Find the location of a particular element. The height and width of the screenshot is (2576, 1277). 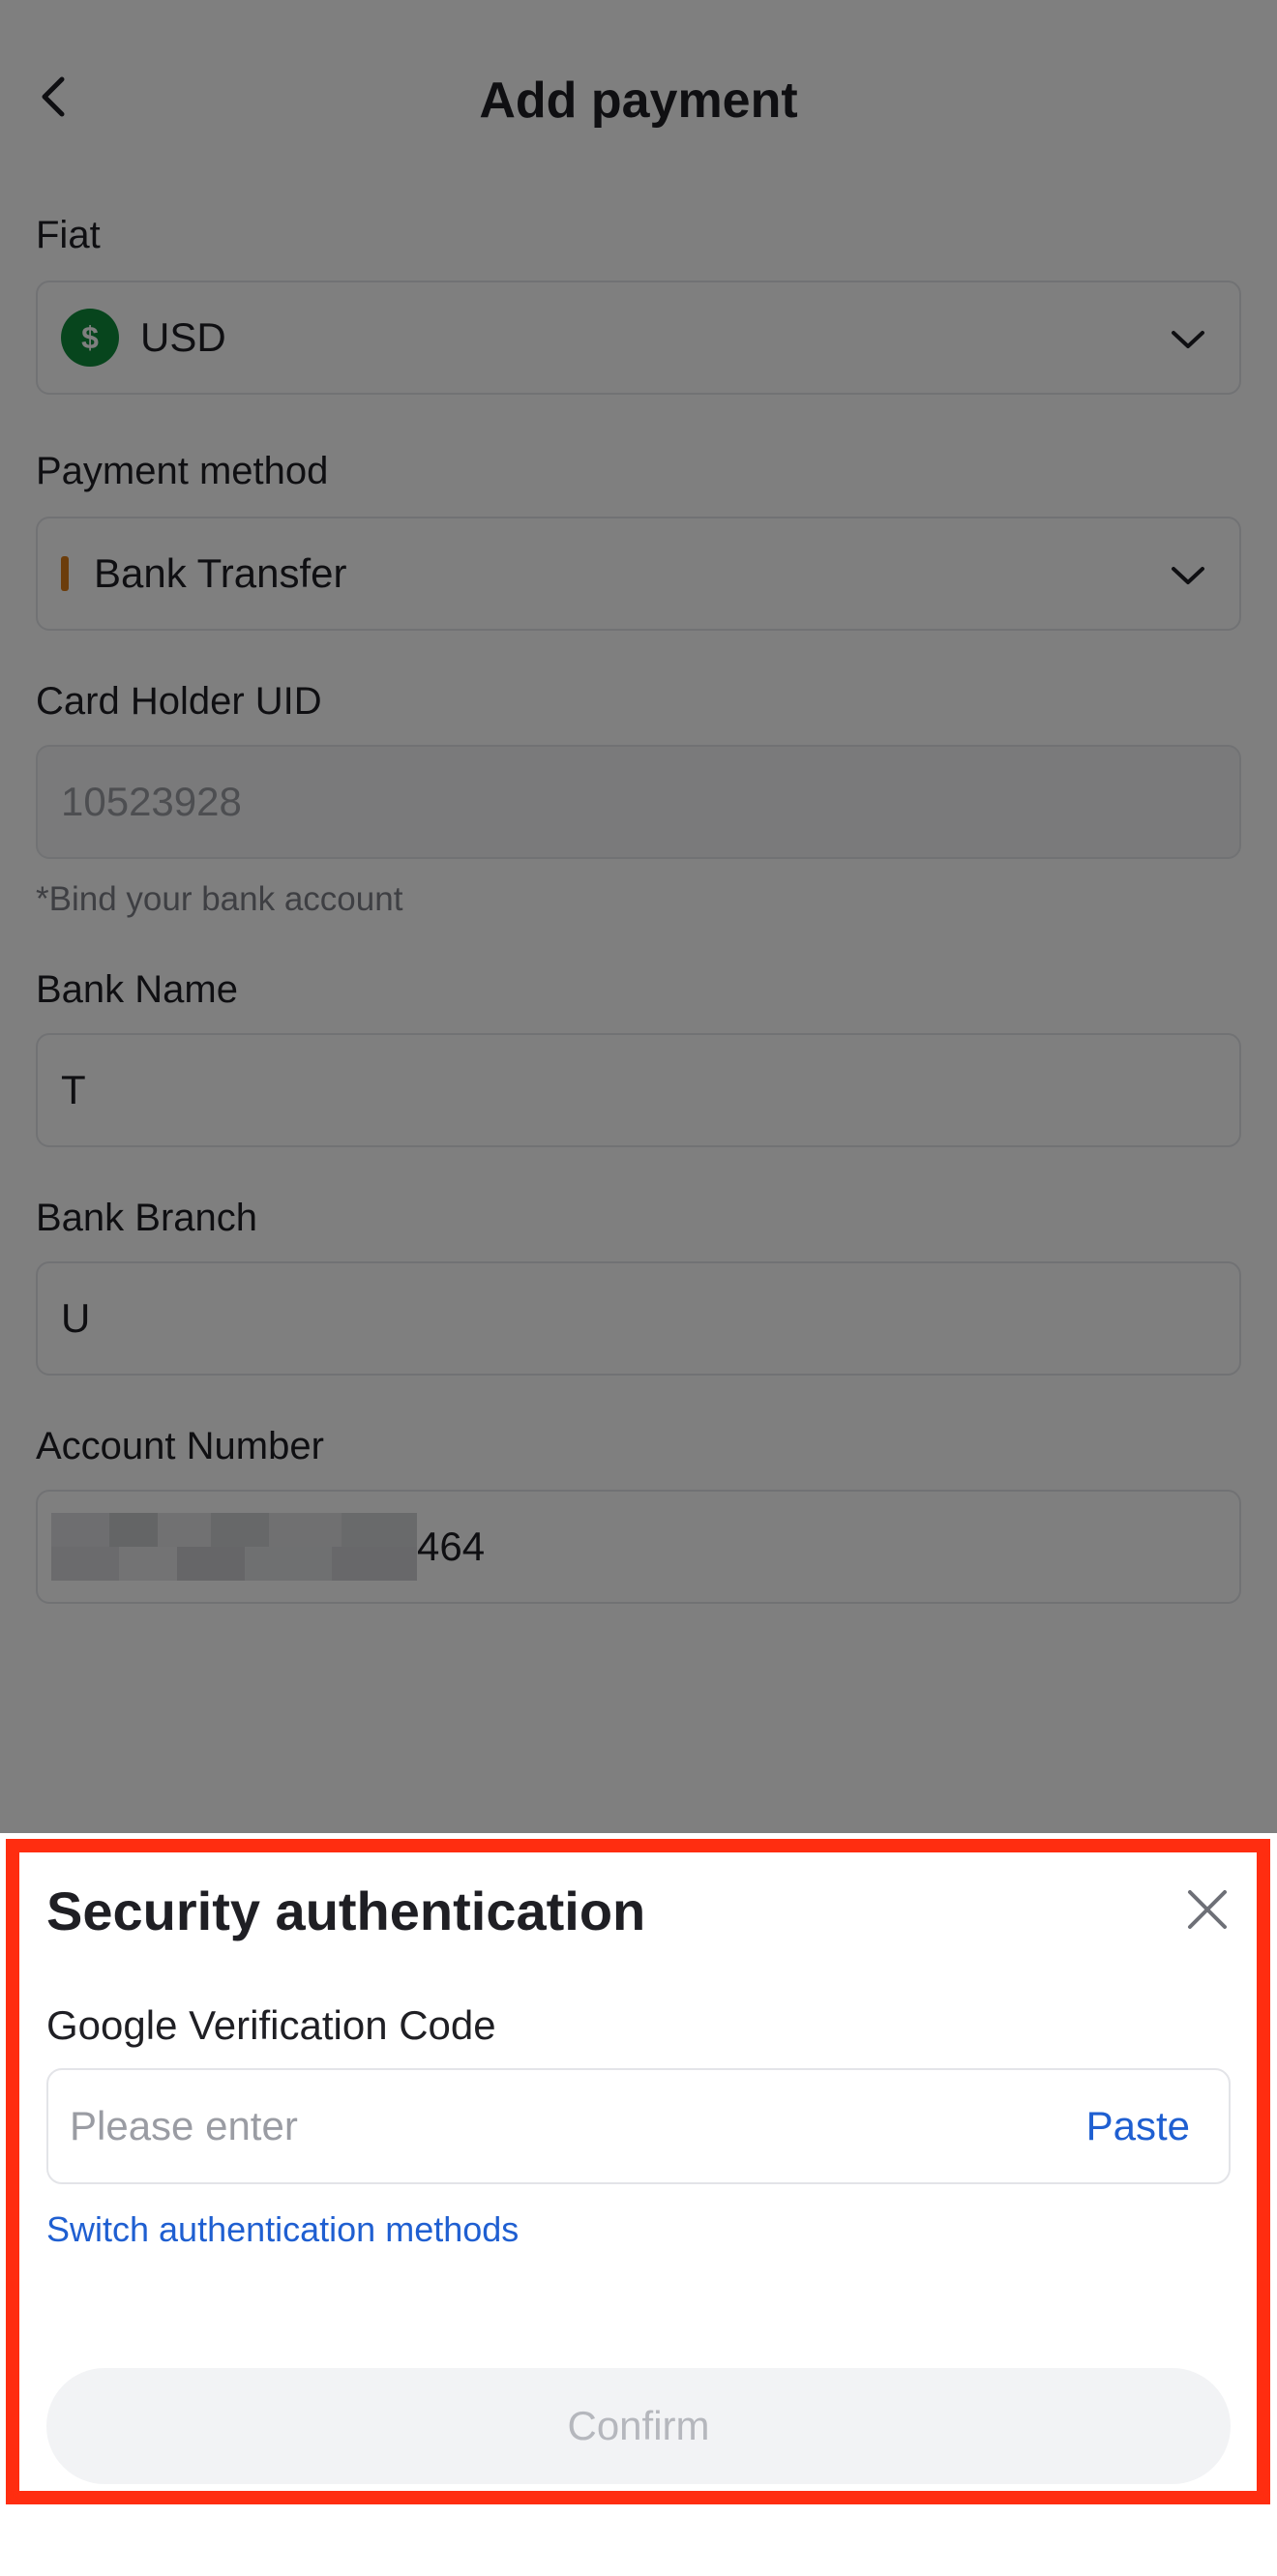

paste-button: Paste is located at coordinates (1138, 2126).